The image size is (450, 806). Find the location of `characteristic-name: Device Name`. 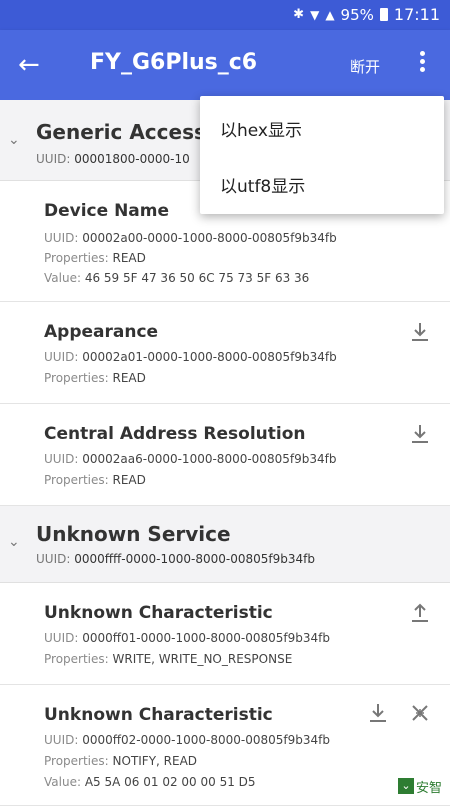

characteristic-name: Device Name is located at coordinates (107, 211).